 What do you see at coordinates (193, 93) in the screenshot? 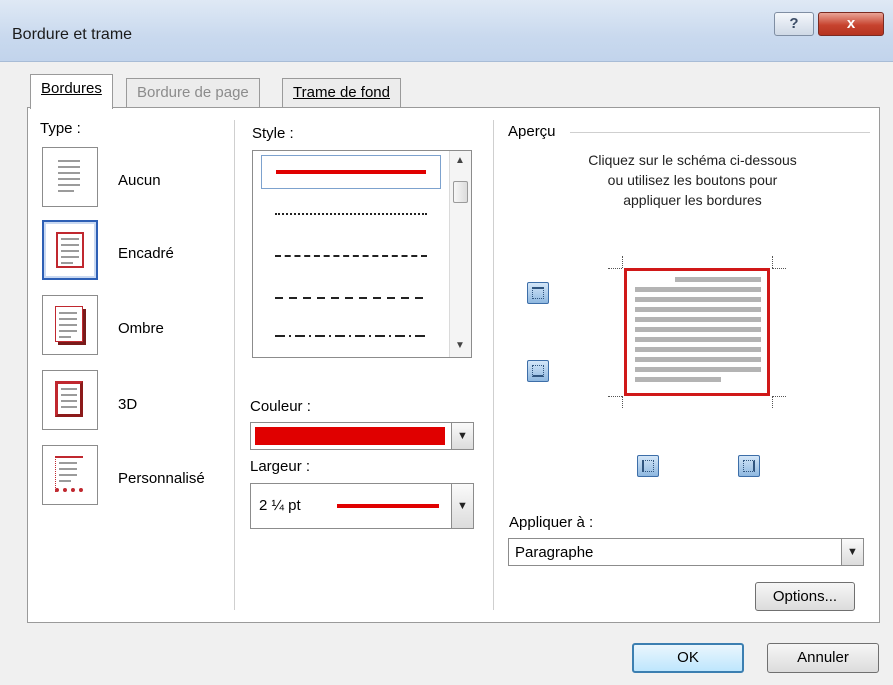
I see `tab-bordure-de-page: Bordure de page` at bounding box center [193, 93].